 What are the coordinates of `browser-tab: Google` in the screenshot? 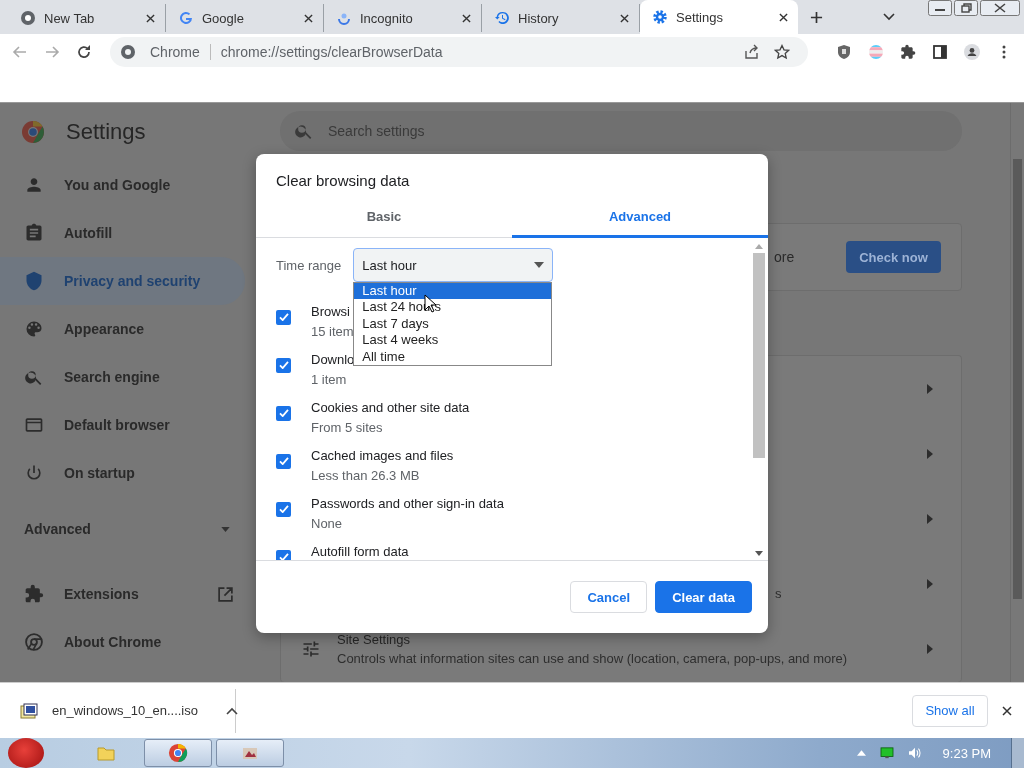 It's located at (245, 18).